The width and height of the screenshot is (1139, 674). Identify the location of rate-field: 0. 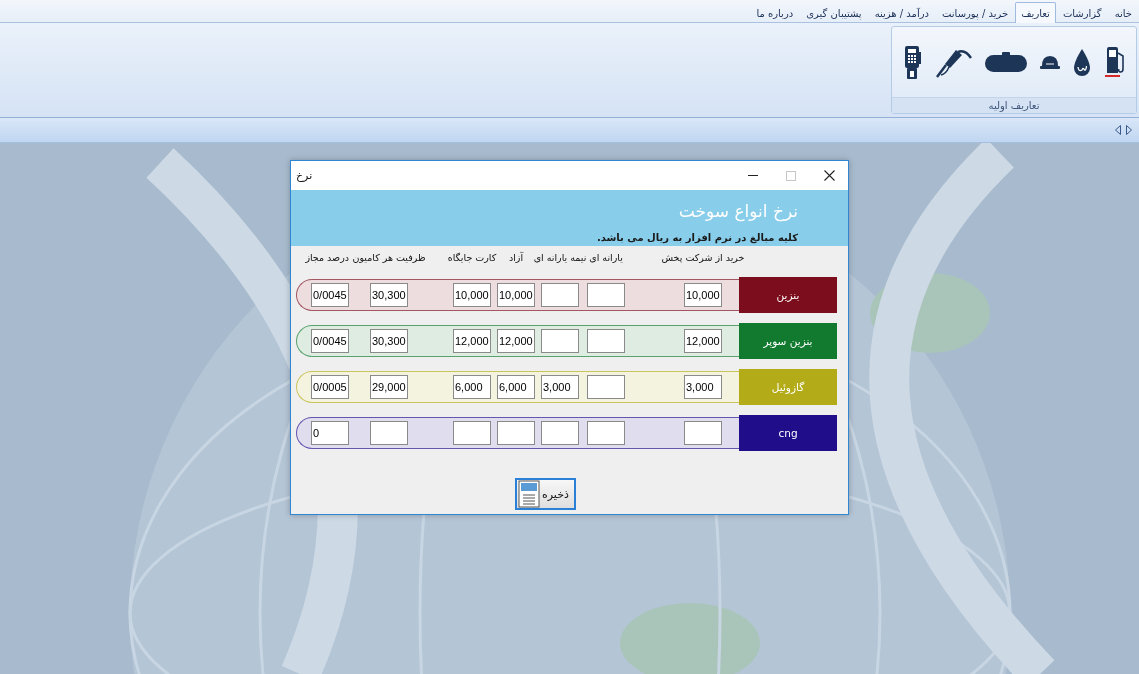
(330, 433).